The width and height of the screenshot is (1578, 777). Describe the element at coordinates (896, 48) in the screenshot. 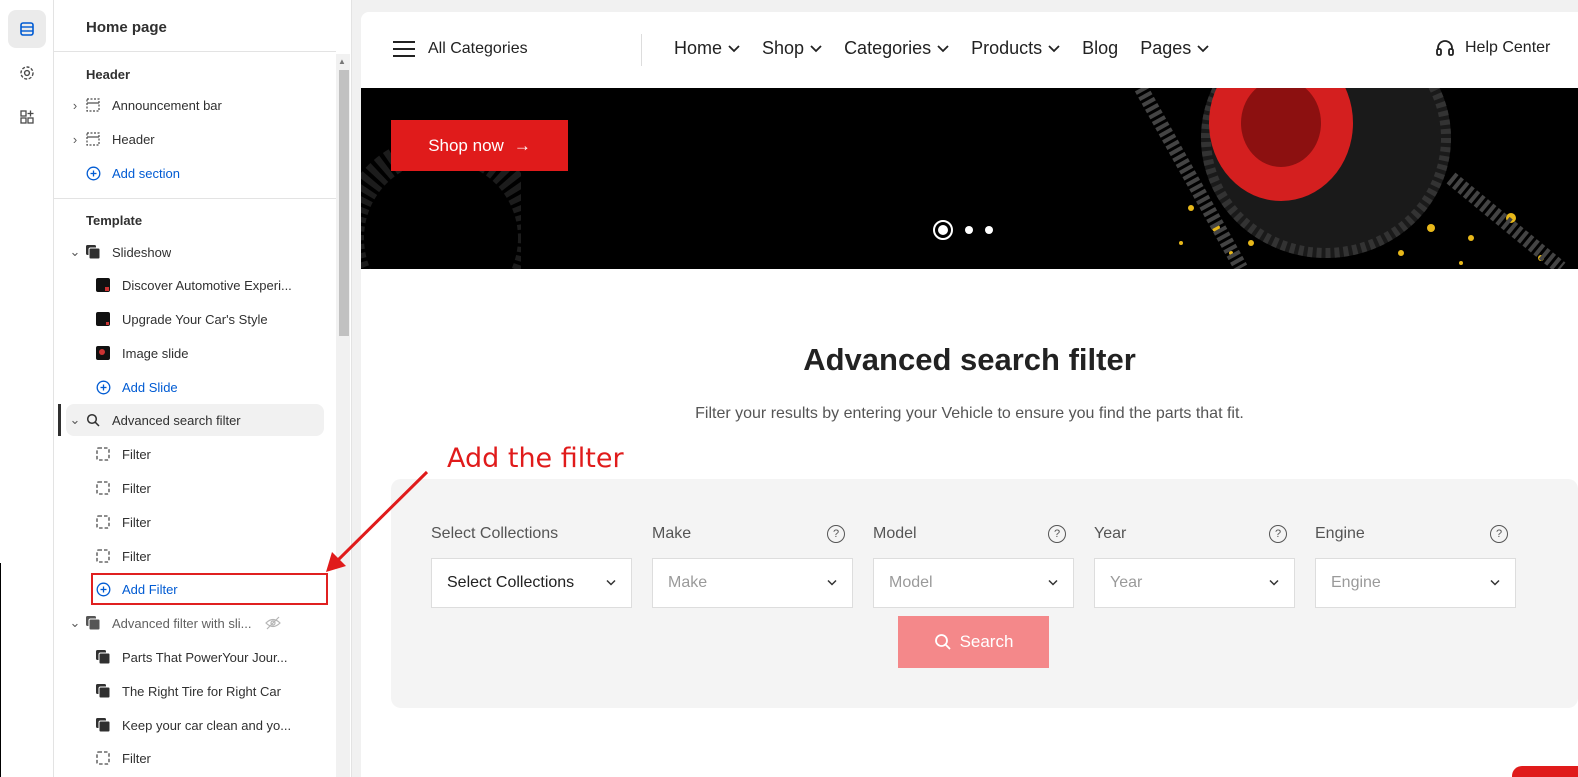

I see `nav-item-categories: Categories` at that location.